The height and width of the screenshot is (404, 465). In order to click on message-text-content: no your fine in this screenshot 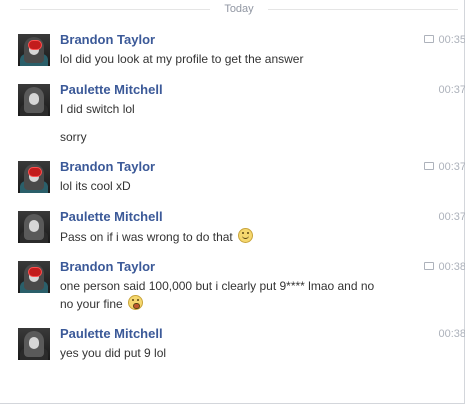, I will do `click(91, 304)`.